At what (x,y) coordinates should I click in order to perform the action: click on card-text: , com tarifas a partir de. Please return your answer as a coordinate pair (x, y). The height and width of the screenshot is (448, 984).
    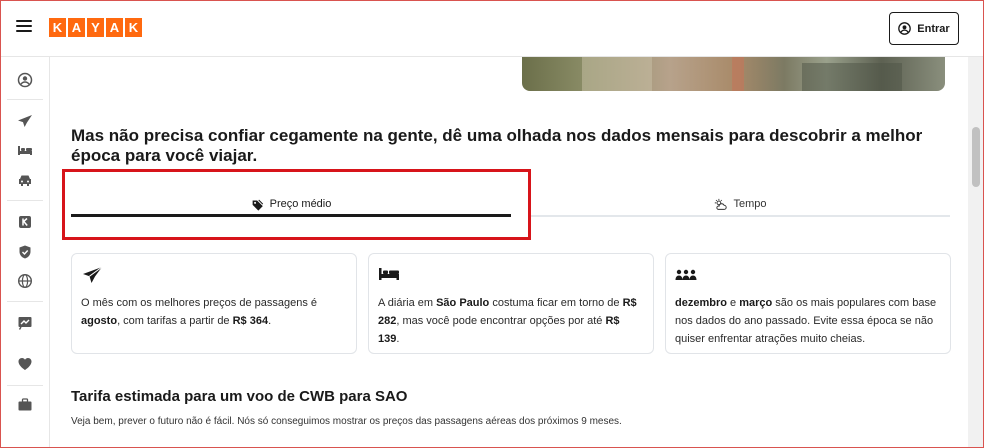
    Looking at the image, I should click on (175, 321).